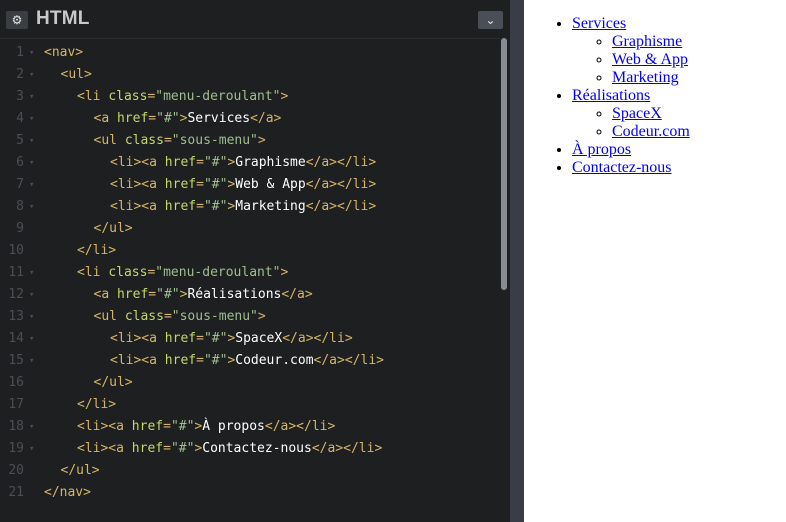  What do you see at coordinates (16, 272) in the screenshot?
I see `line-number: 11` at bounding box center [16, 272].